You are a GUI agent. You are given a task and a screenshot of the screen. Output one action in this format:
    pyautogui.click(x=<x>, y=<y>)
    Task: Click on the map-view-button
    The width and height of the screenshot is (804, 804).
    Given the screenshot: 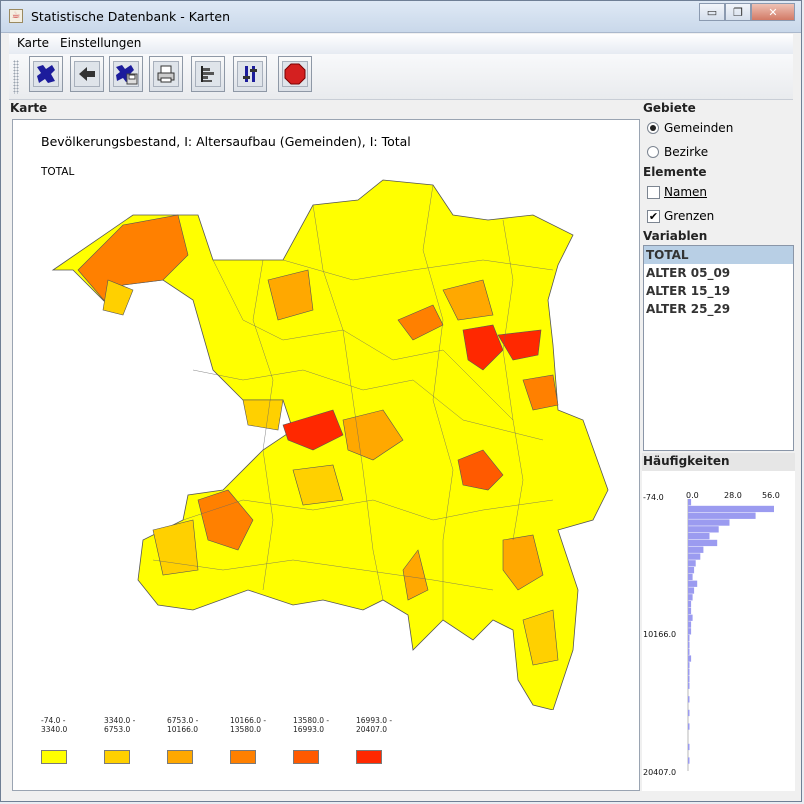 What is the action you would take?
    pyautogui.click(x=46, y=74)
    